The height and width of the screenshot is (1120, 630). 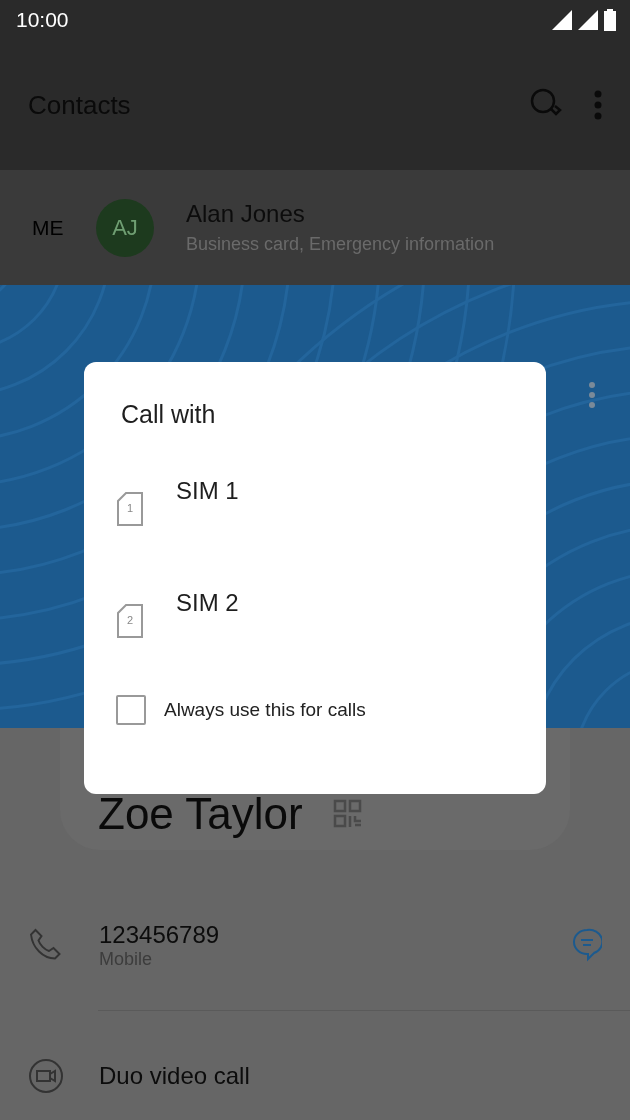 What do you see at coordinates (169, 414) in the screenshot?
I see `dialog-title: Call with` at bounding box center [169, 414].